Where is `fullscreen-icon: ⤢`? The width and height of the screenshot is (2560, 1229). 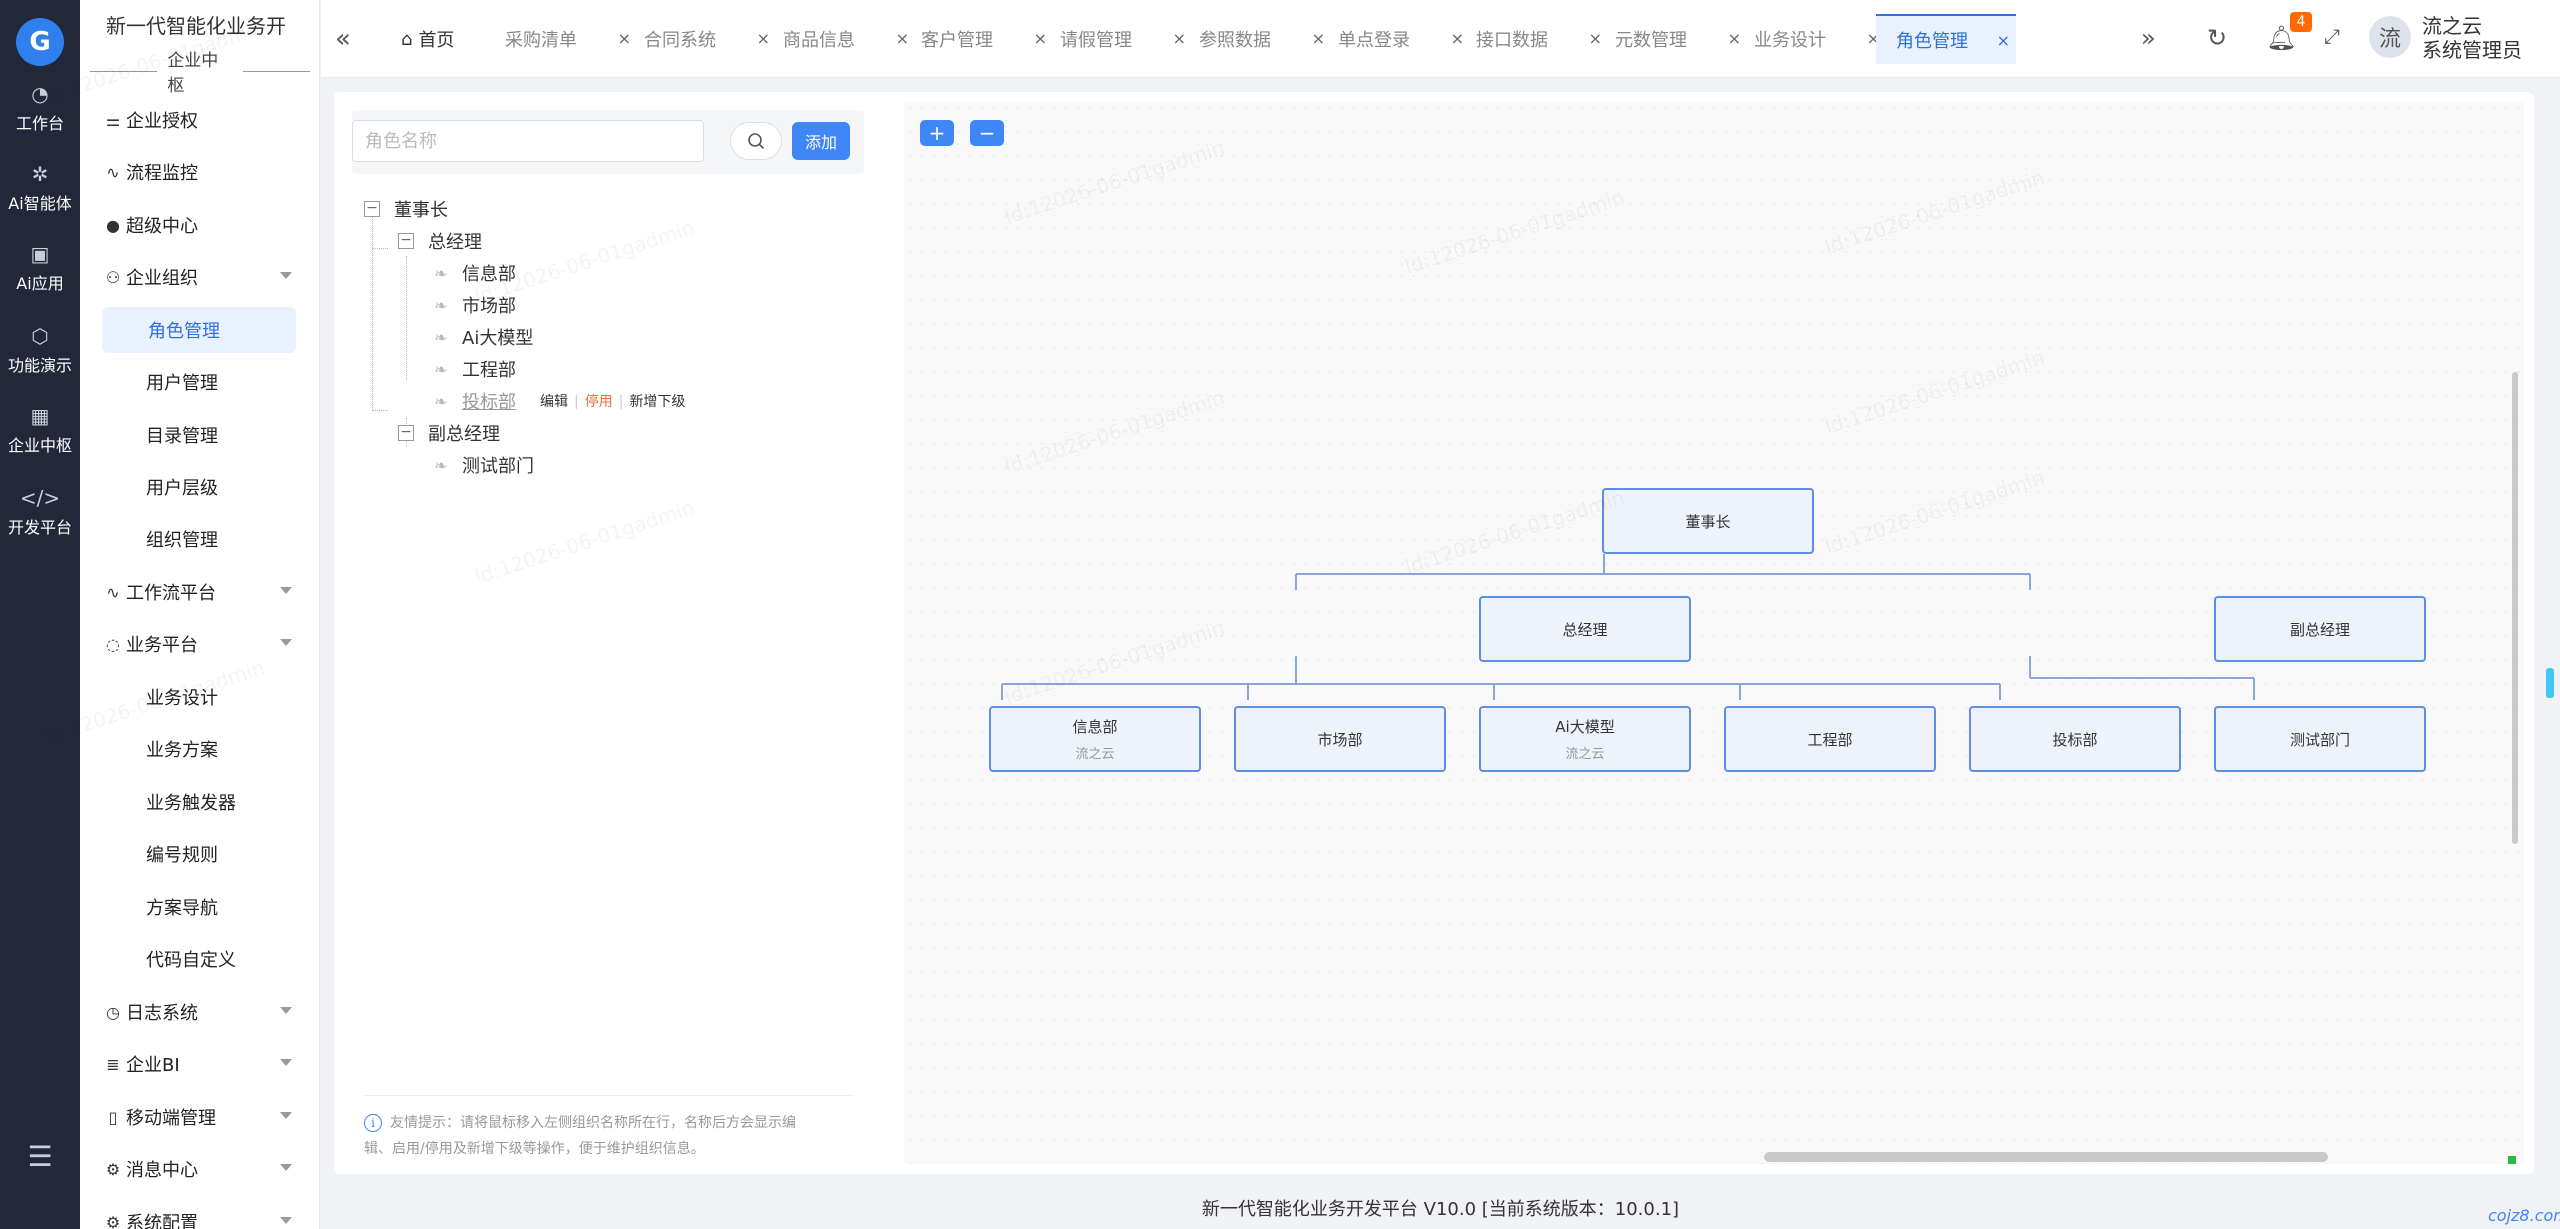
fullscreen-icon: ⤢ is located at coordinates (2332, 36).